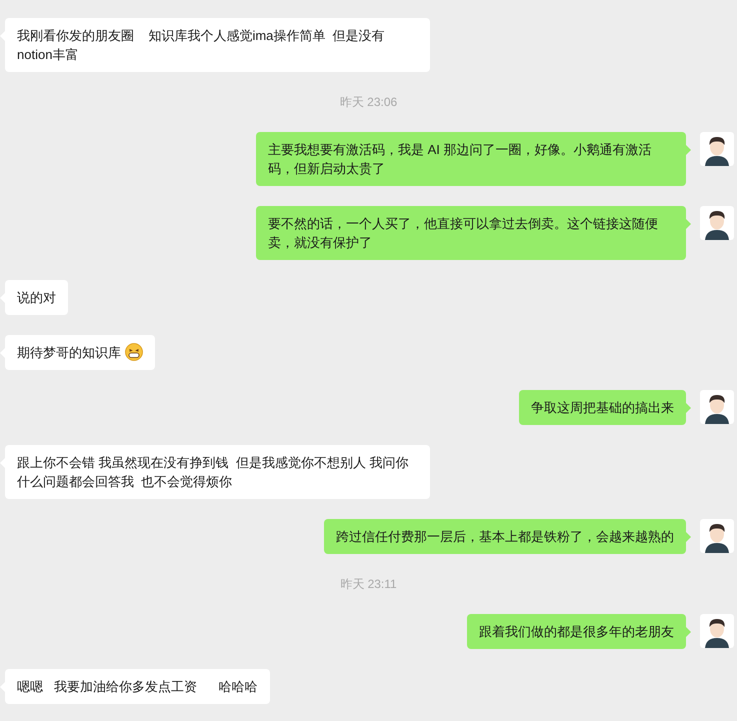 This screenshot has width=737, height=721. What do you see at coordinates (217, 45) in the screenshot?
I see `received-message-bubble: 我刚看你发的朋友圈 知识库我个人感觉ima操作简单 但是没有notion丰富` at bounding box center [217, 45].